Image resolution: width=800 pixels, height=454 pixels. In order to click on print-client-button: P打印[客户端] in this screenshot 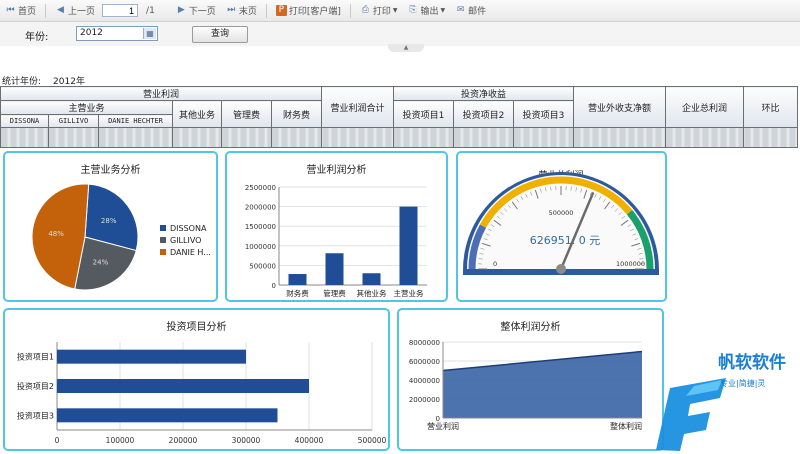, I will do `click(308, 11)`.